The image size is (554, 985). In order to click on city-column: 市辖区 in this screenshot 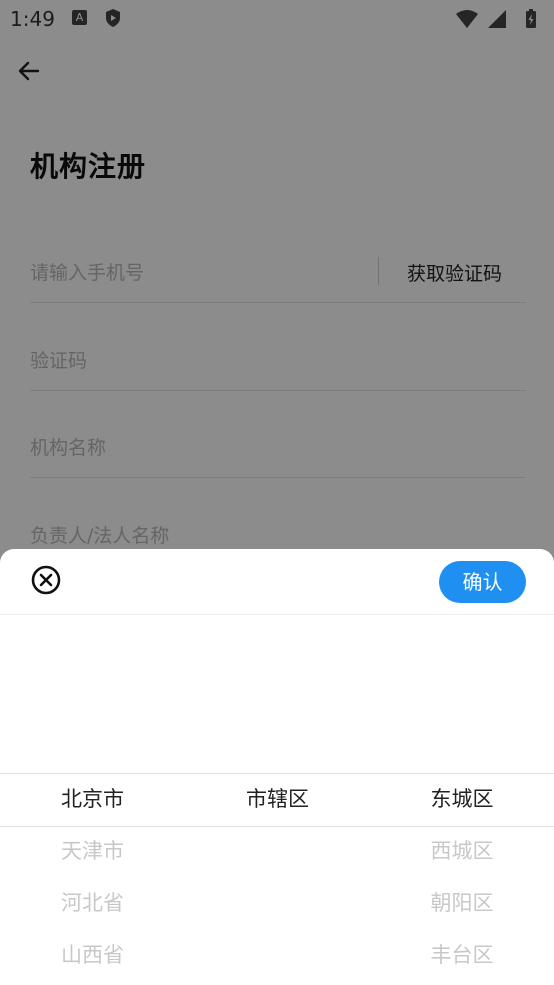, I will do `click(277, 800)`.